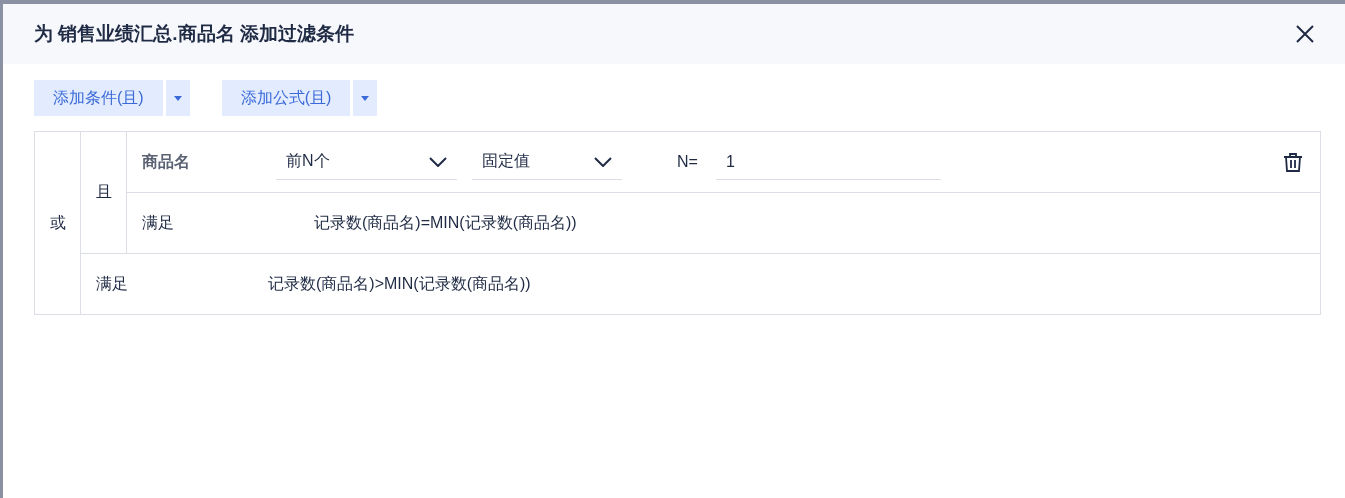 The image size is (1345, 498). Describe the element at coordinates (1305, 34) in the screenshot. I see `close-icon` at that location.